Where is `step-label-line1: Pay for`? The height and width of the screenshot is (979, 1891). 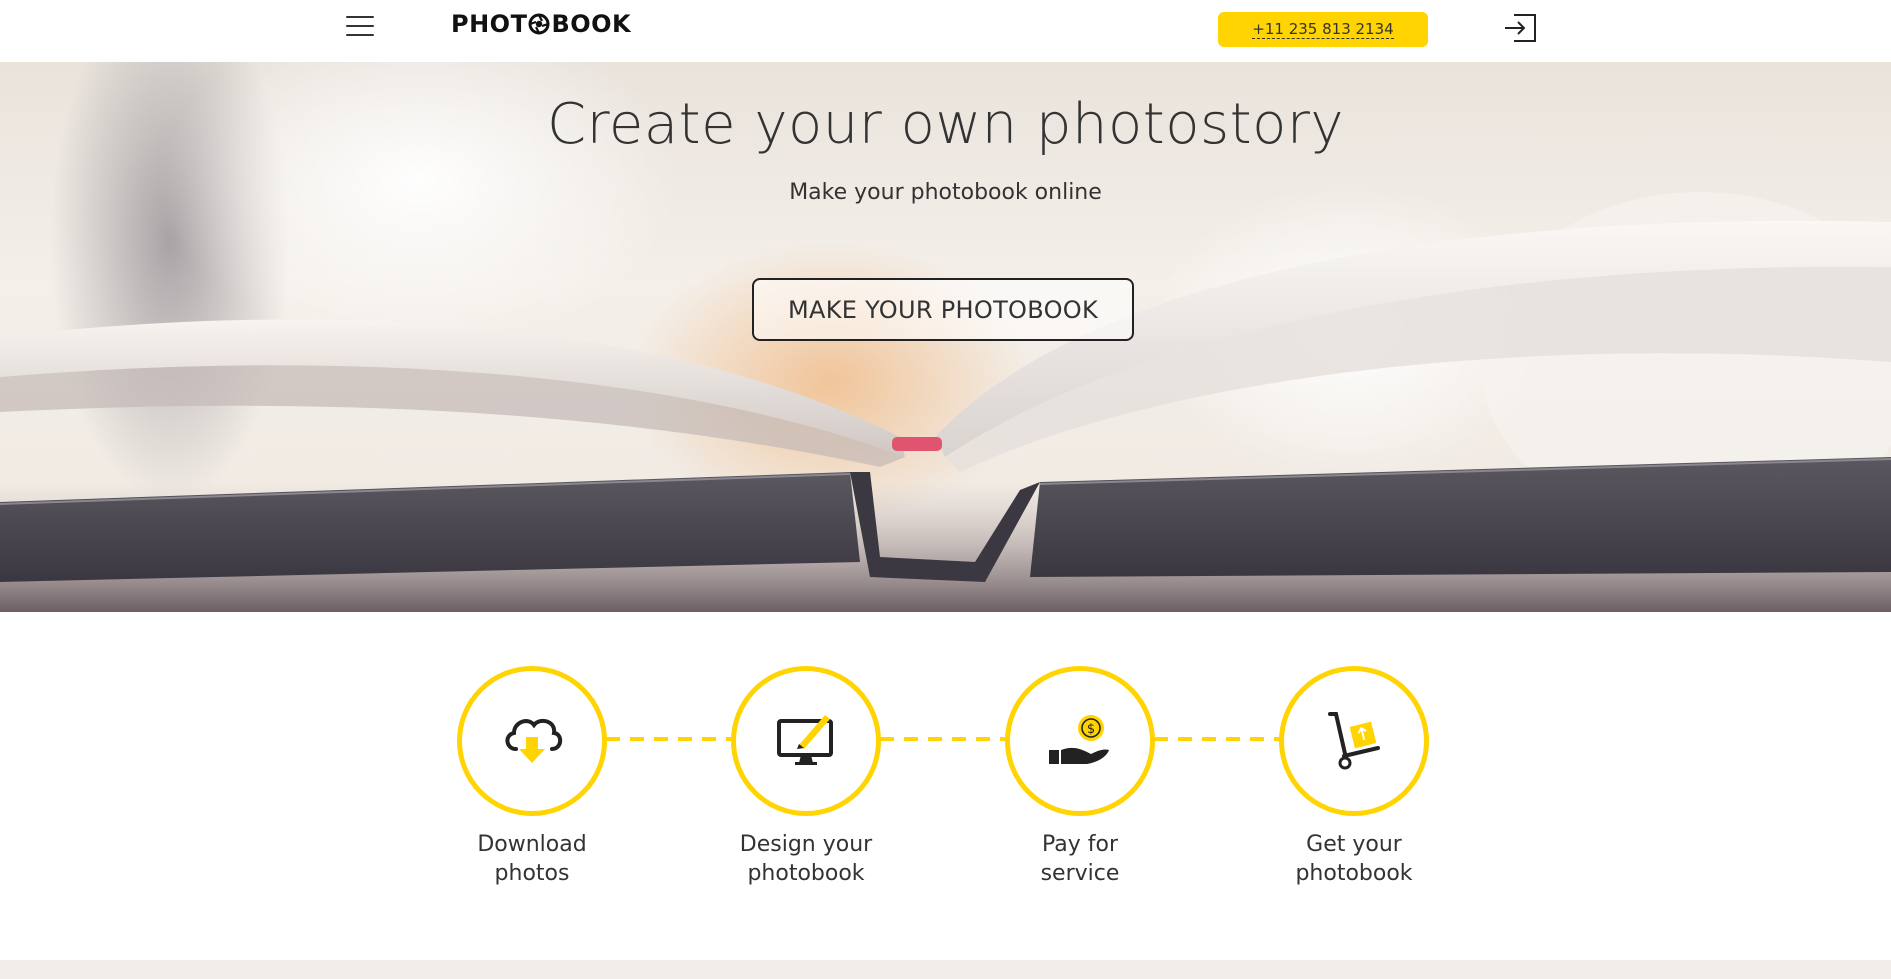 step-label-line1: Pay for is located at coordinates (1080, 844).